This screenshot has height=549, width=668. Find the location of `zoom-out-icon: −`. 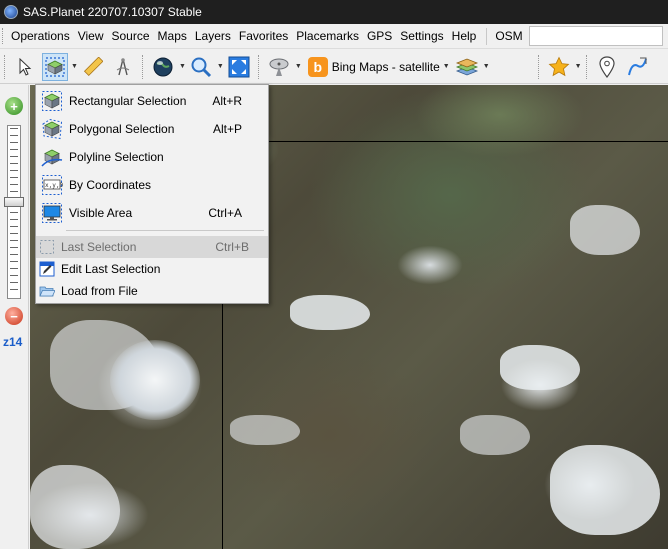

zoom-out-icon: − is located at coordinates (14, 316).